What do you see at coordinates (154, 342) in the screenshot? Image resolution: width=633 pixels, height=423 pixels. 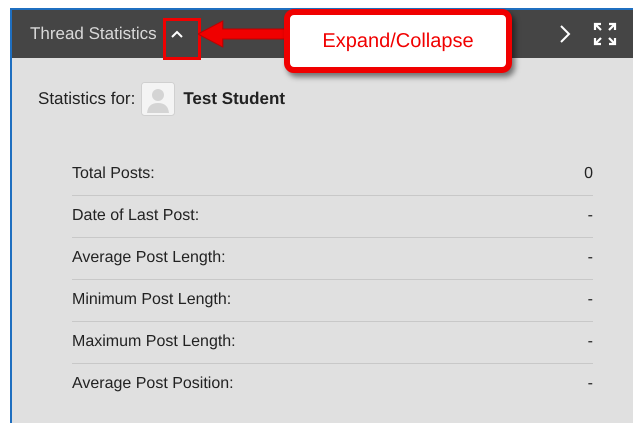 I see `stat-label: Maximum Post Length:` at bounding box center [154, 342].